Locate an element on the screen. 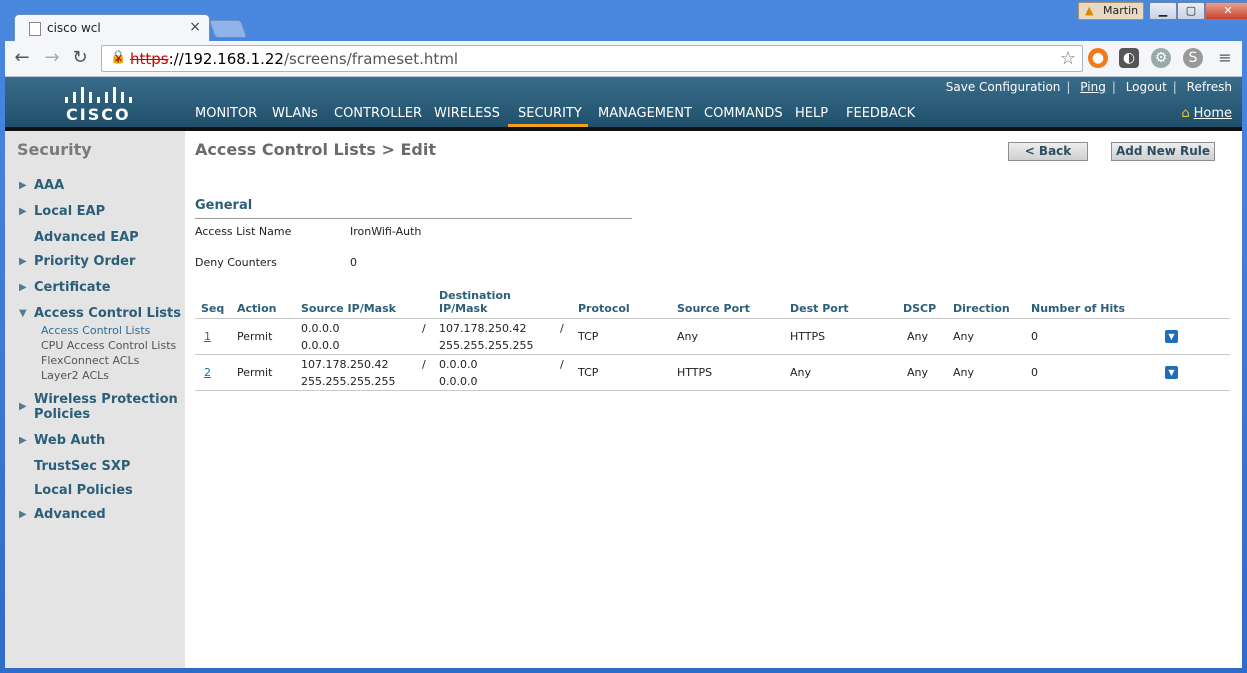  dest-ip-cell: 0.0.0.0 is located at coordinates (458, 364).